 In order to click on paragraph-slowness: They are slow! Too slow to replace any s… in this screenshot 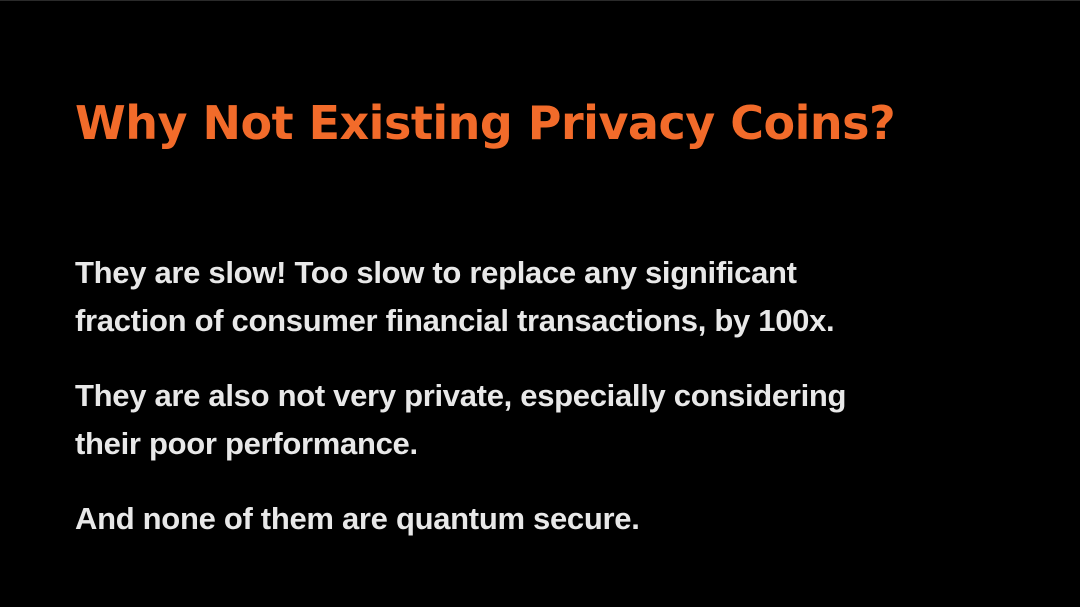, I will do `click(555, 297)`.